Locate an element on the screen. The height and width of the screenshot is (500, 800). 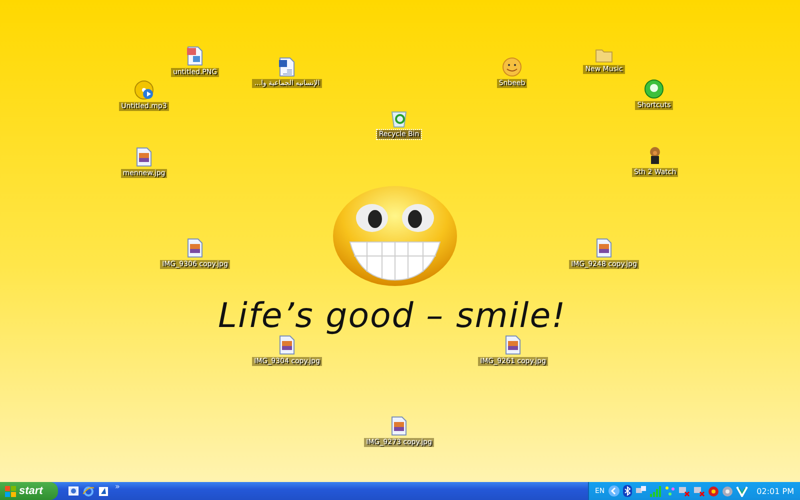
document-icon is located at coordinates (287, 67).